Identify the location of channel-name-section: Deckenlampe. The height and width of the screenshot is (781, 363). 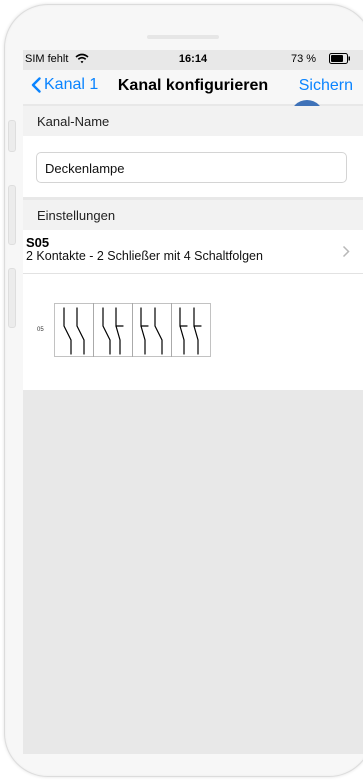
(193, 166).